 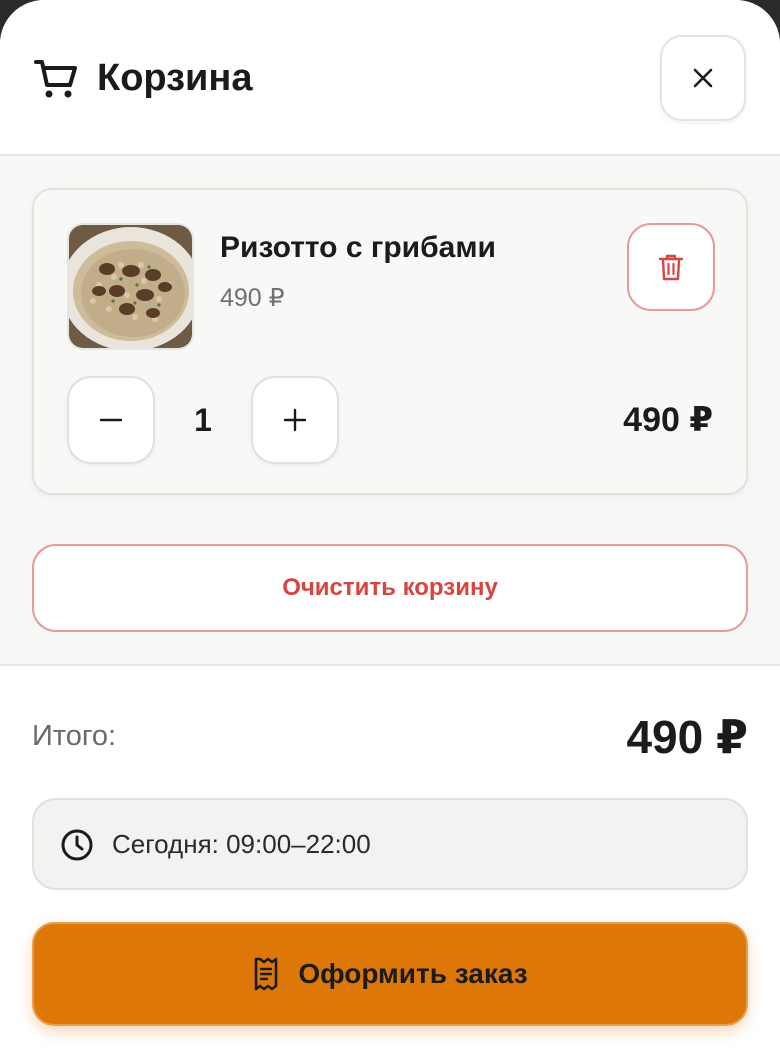 What do you see at coordinates (390, 844) in the screenshot?
I see `opening-hours: Сегодня: 09:00–22:00` at bounding box center [390, 844].